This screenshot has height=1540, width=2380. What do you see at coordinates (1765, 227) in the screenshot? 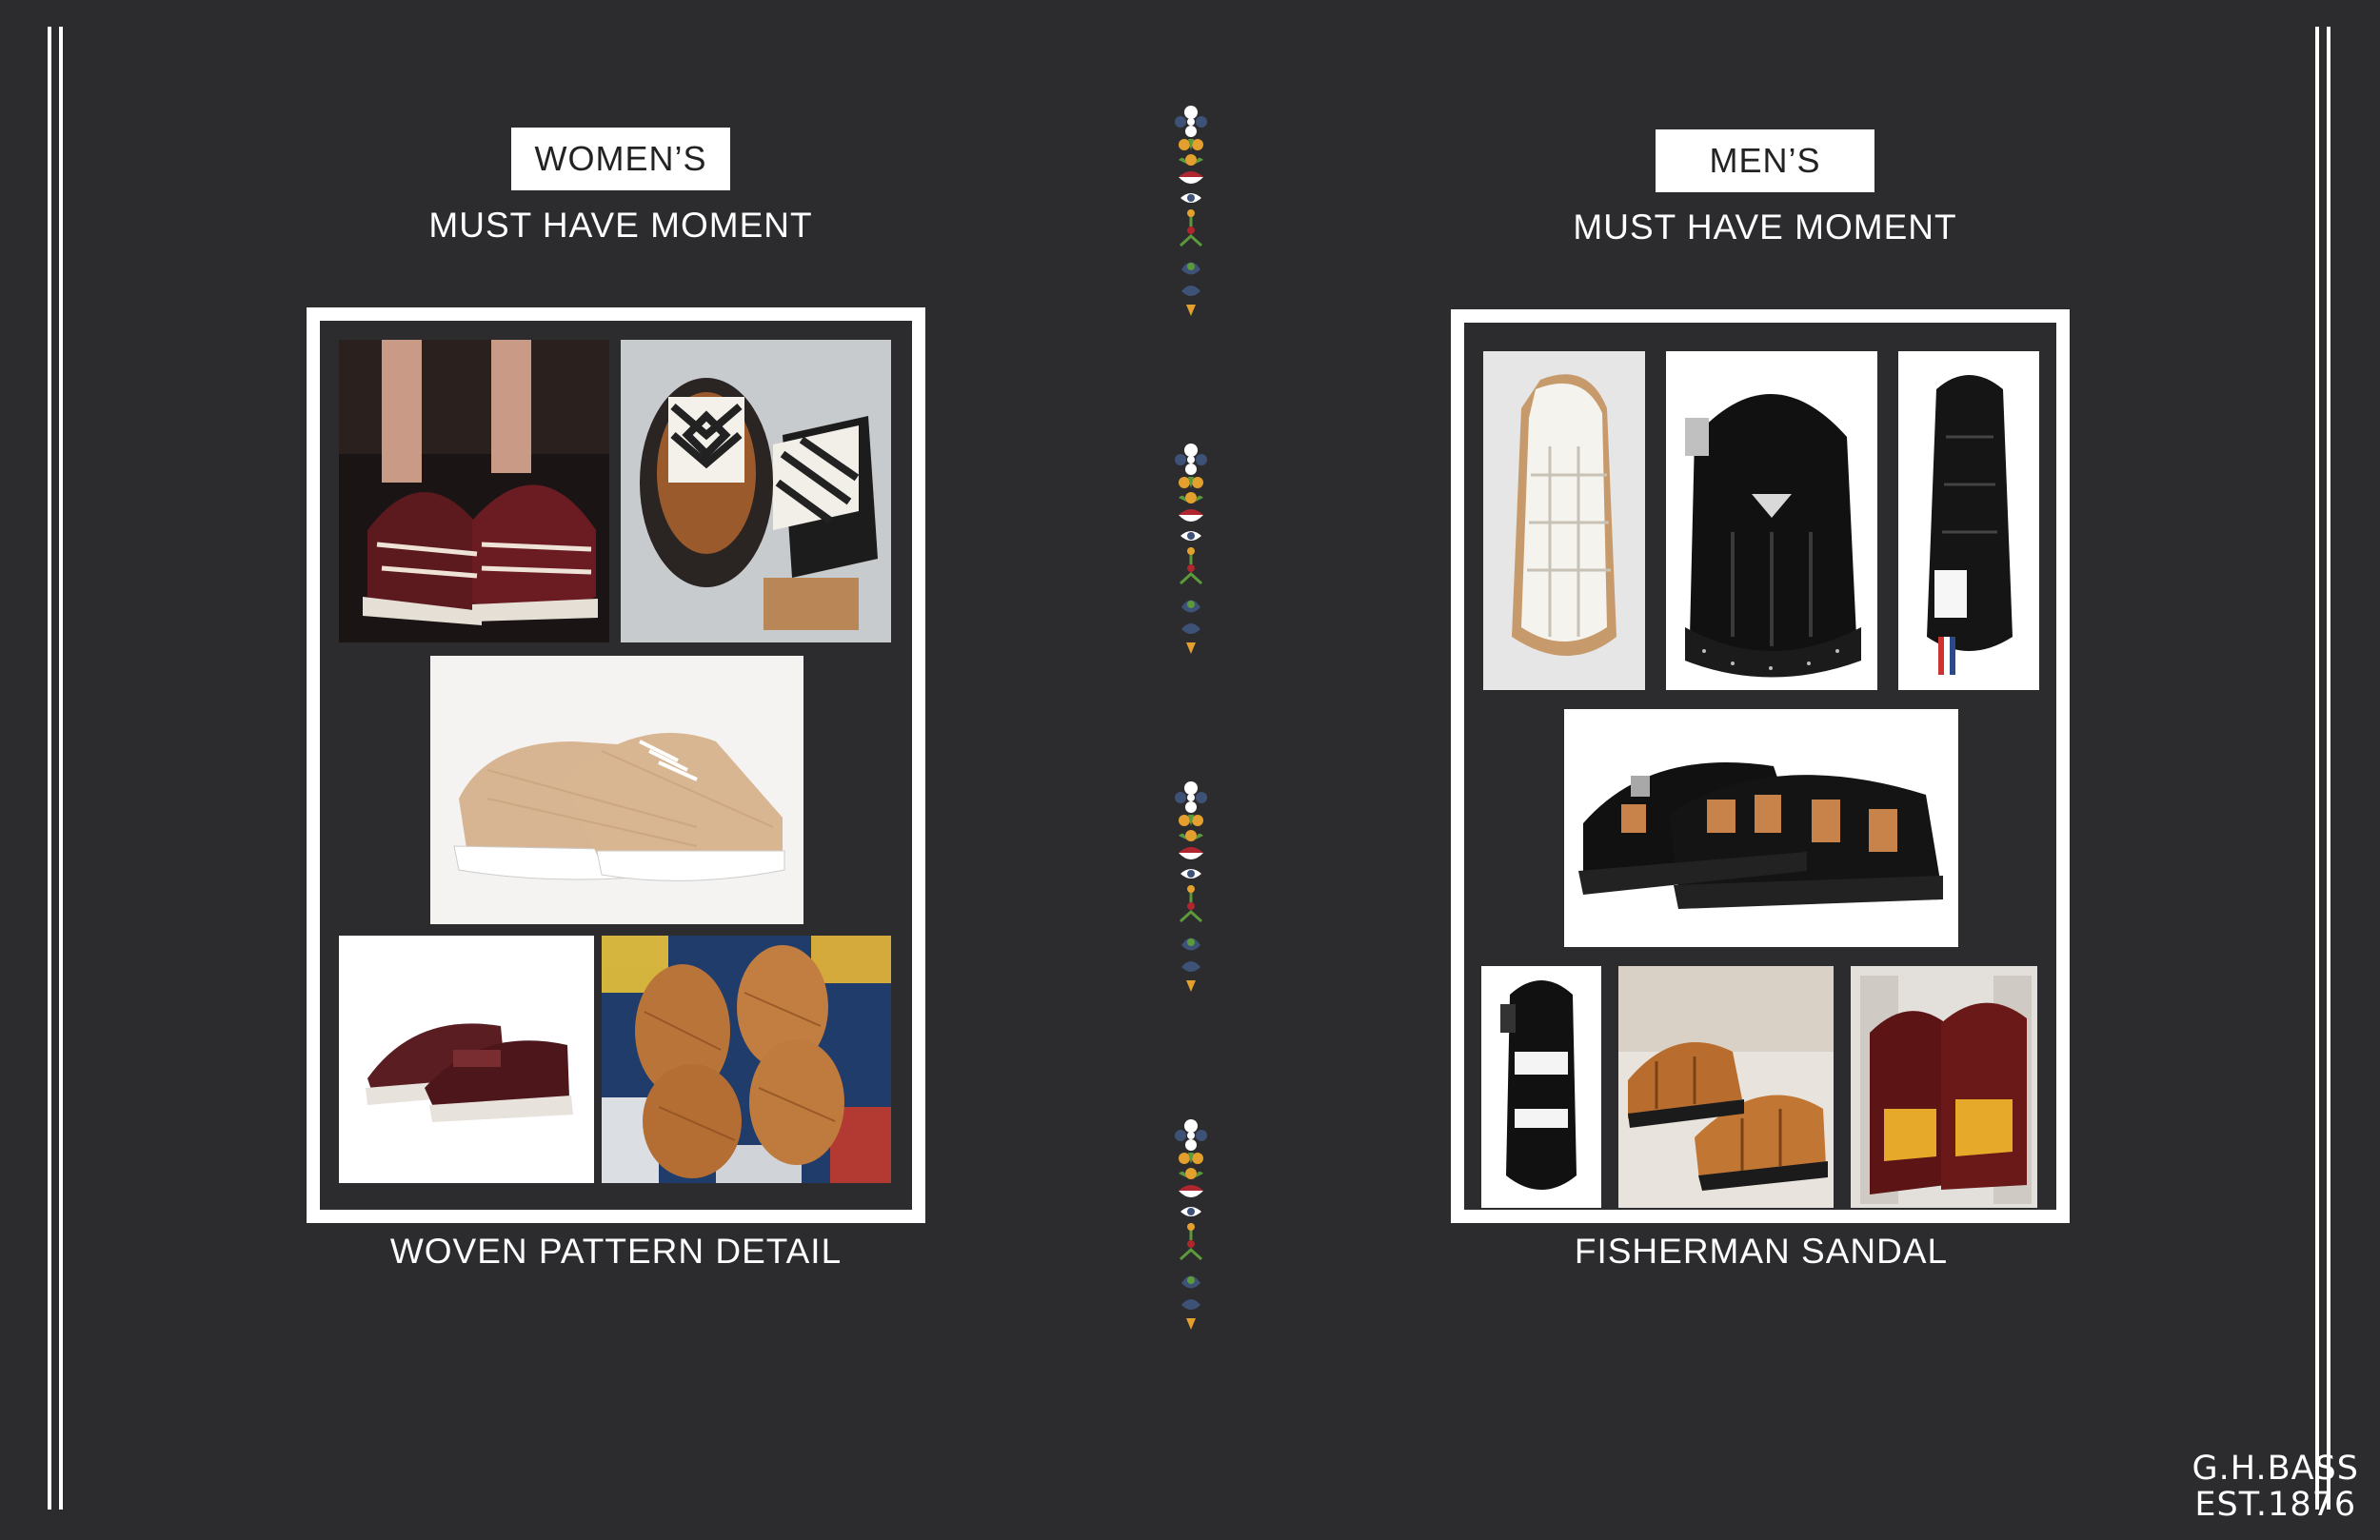
I see `mens-subtitle: MUST HAVE MOMENT` at bounding box center [1765, 227].